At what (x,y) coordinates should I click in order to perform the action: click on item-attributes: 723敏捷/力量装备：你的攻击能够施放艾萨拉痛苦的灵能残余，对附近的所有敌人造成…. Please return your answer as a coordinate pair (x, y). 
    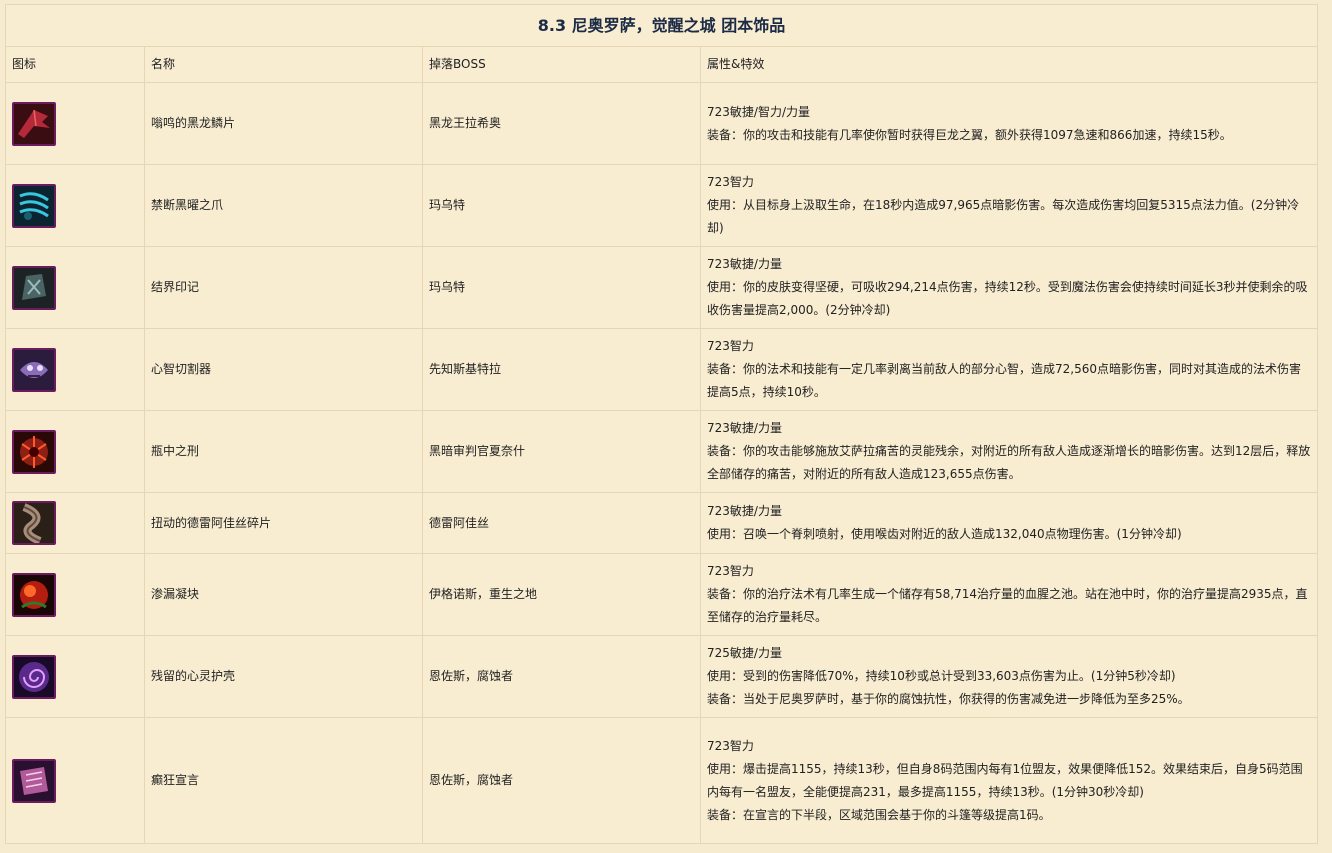
    Looking at the image, I should click on (1009, 451).